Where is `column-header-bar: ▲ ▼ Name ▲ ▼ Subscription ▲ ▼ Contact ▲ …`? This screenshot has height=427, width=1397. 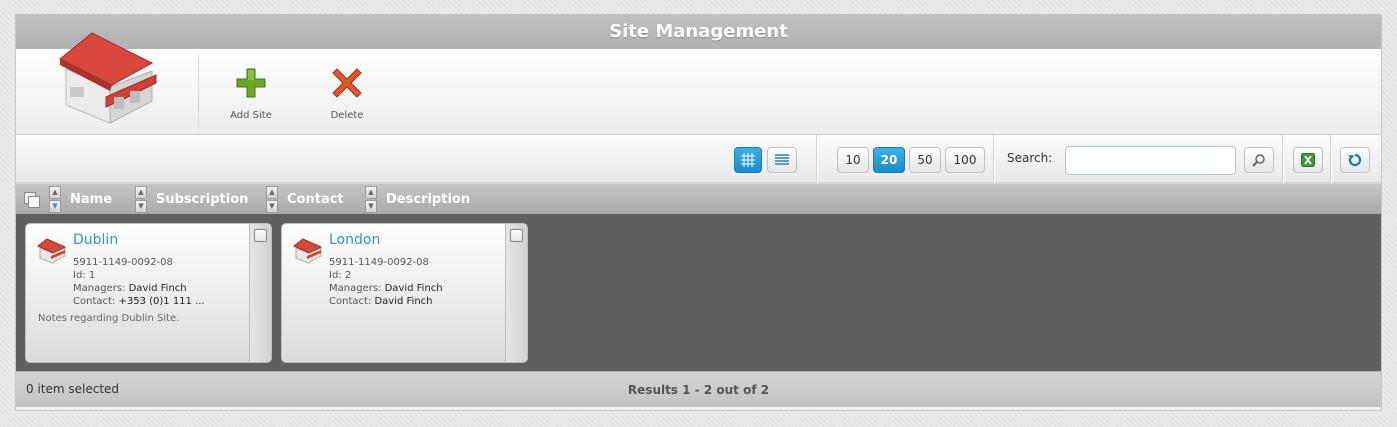
column-header-bar: ▲ ▼ Name ▲ ▼ Subscription ▲ ▼ Contact ▲ … is located at coordinates (698, 198).